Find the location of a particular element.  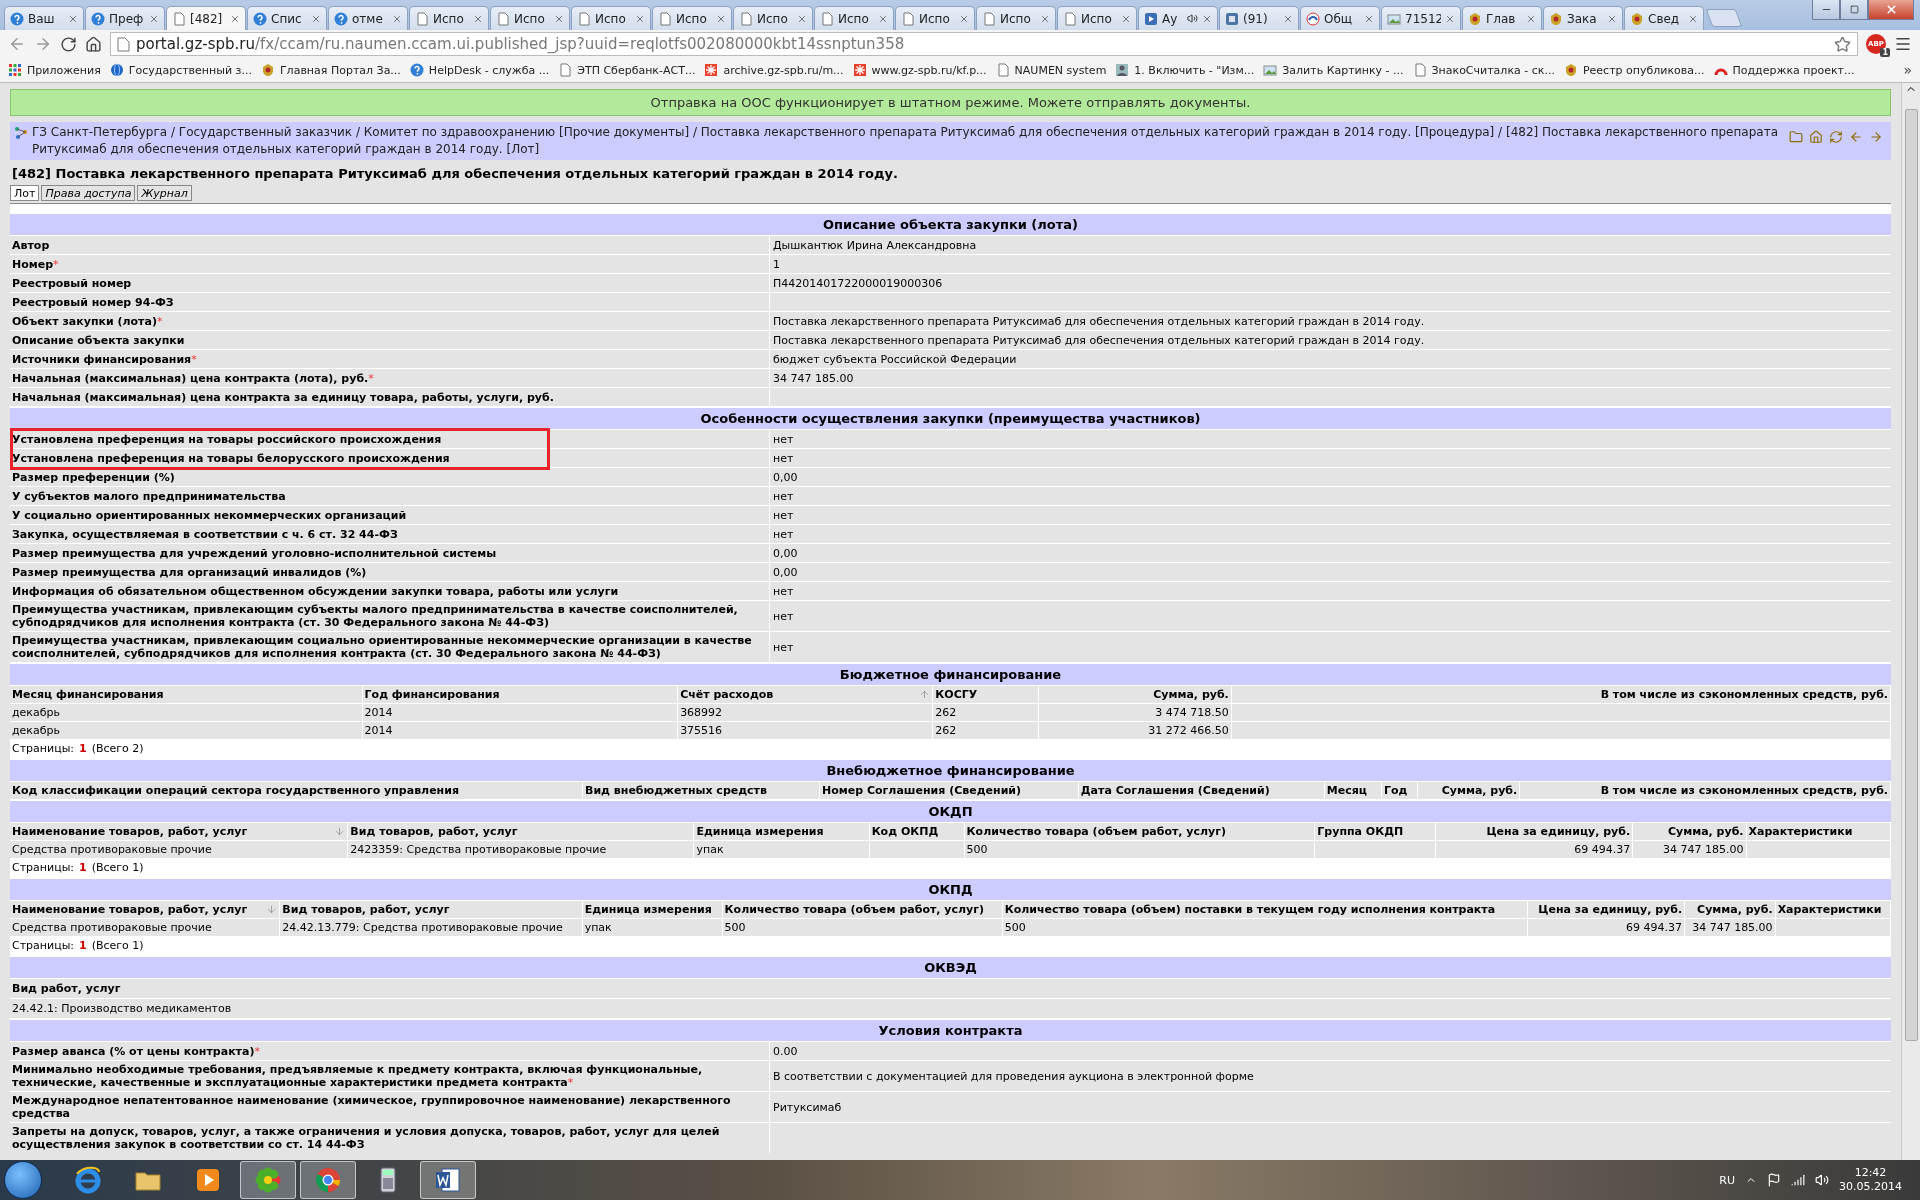

bookmark-star-icon is located at coordinates (1842, 44).